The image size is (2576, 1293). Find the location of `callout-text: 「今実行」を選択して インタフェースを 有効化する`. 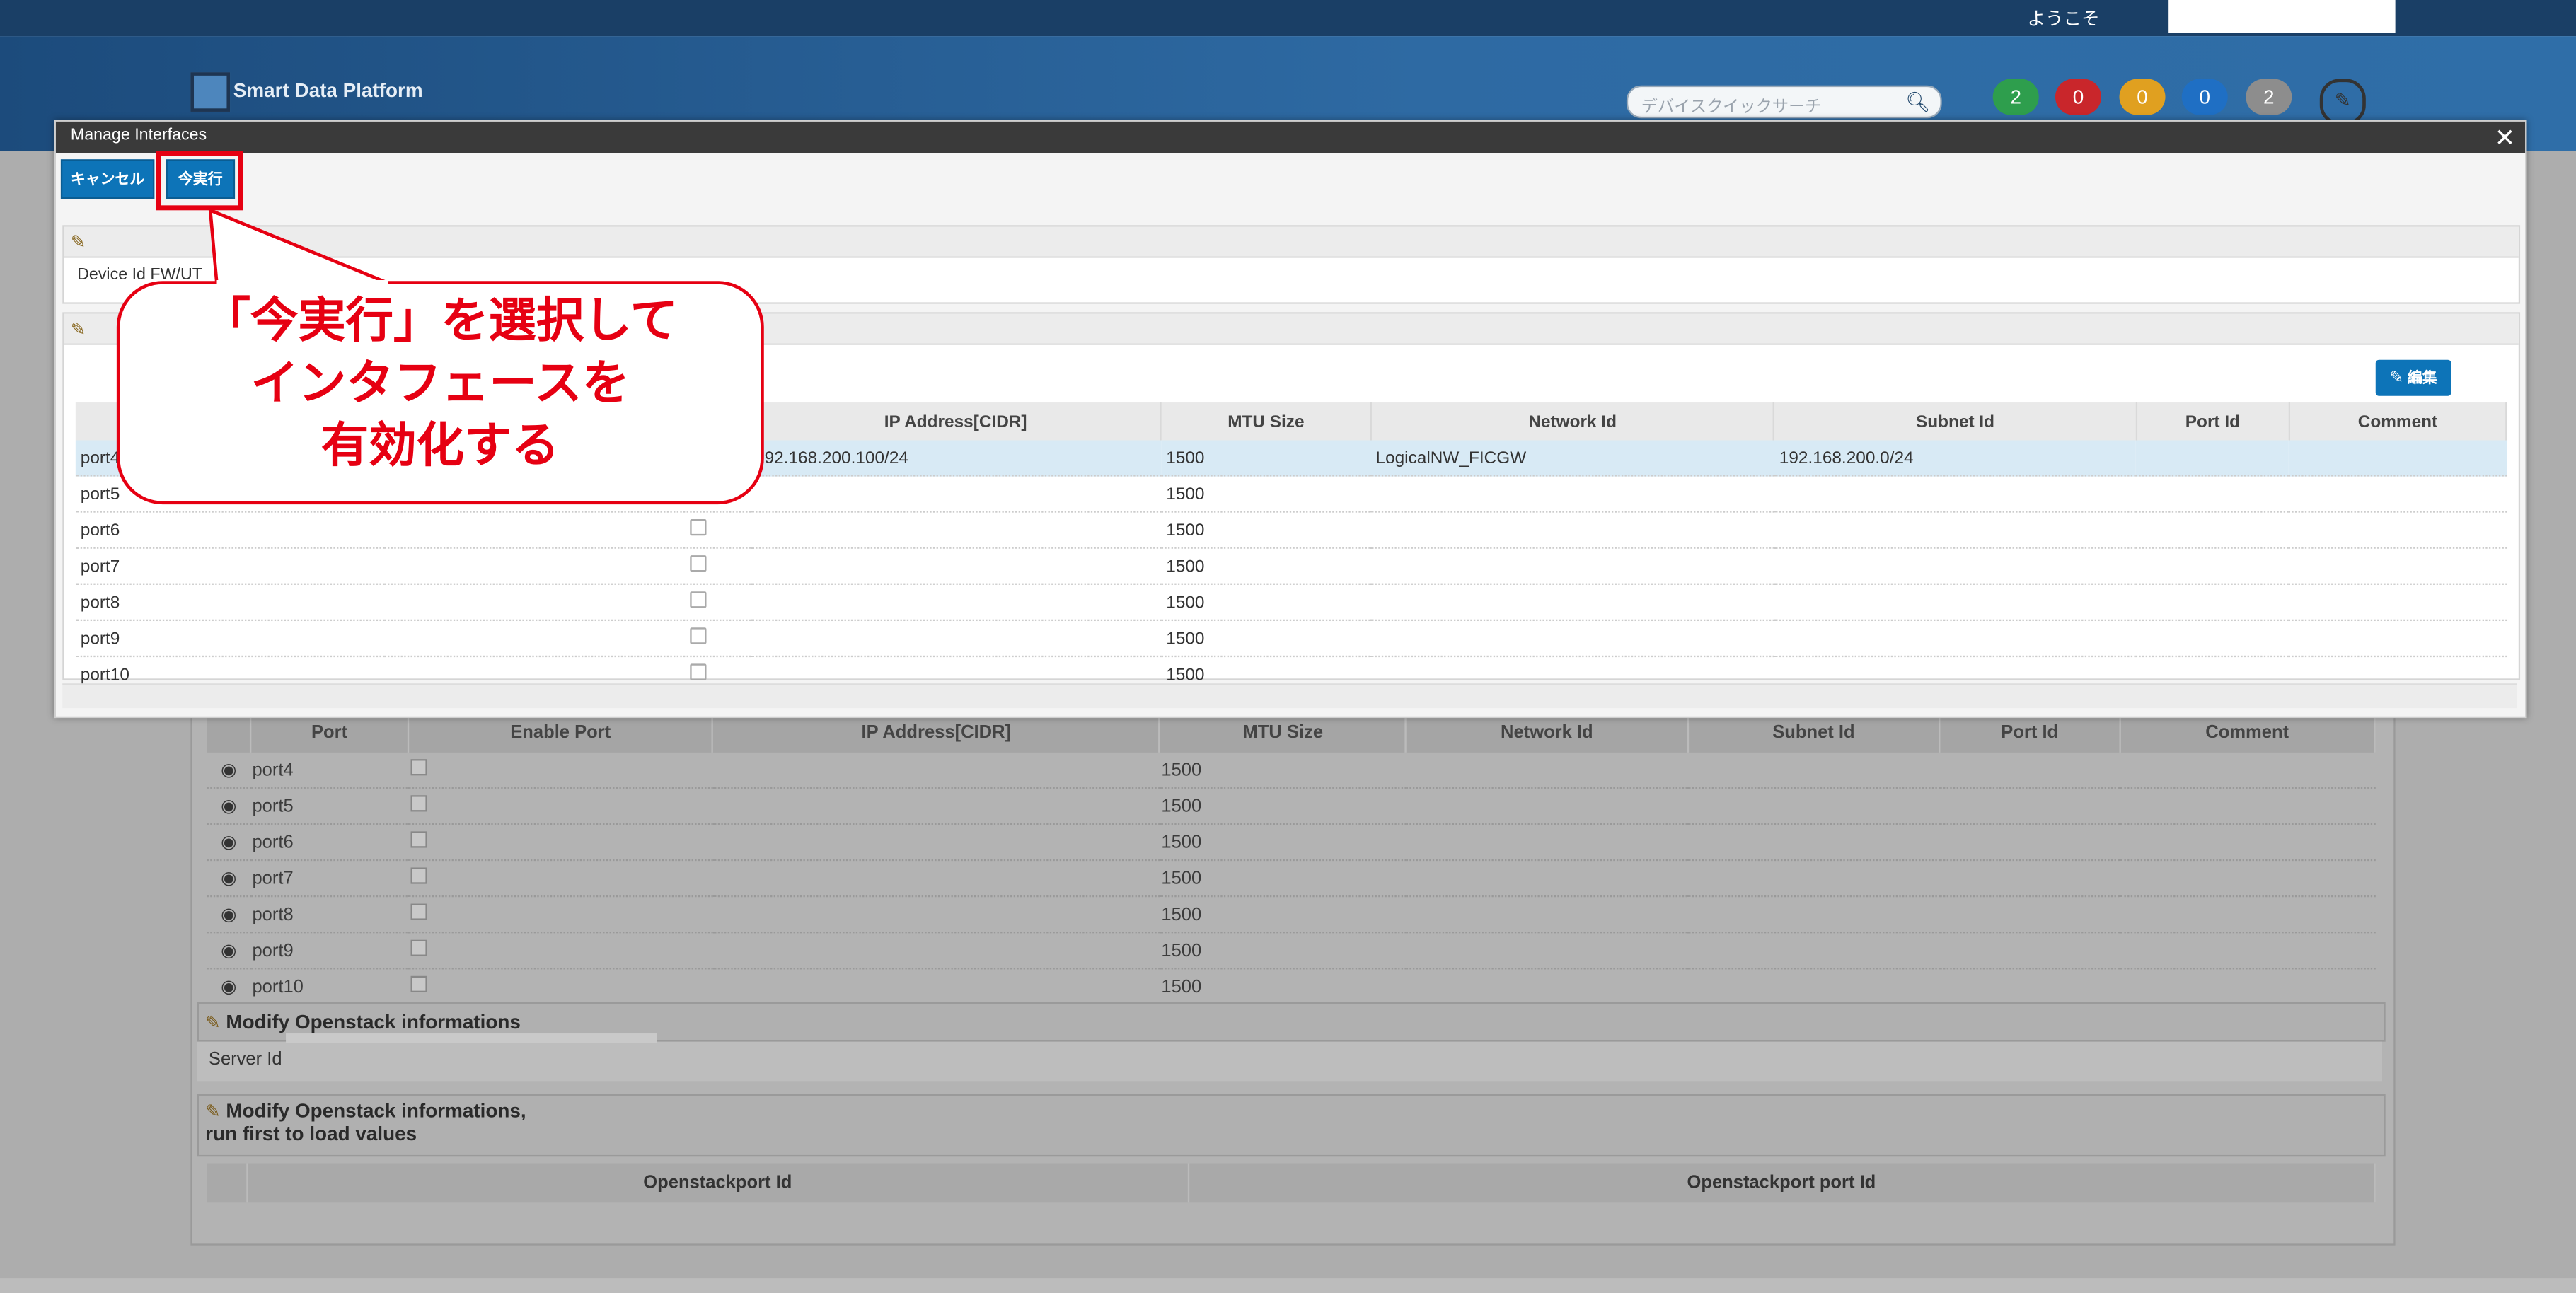

callout-text: 「今実行」を選択して インタフェースを 有効化する is located at coordinates (440, 383).